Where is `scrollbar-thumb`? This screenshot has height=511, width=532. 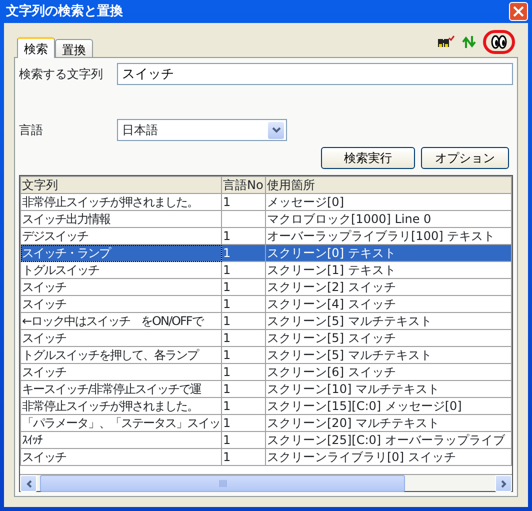
scrollbar-thumb is located at coordinates (222, 483).